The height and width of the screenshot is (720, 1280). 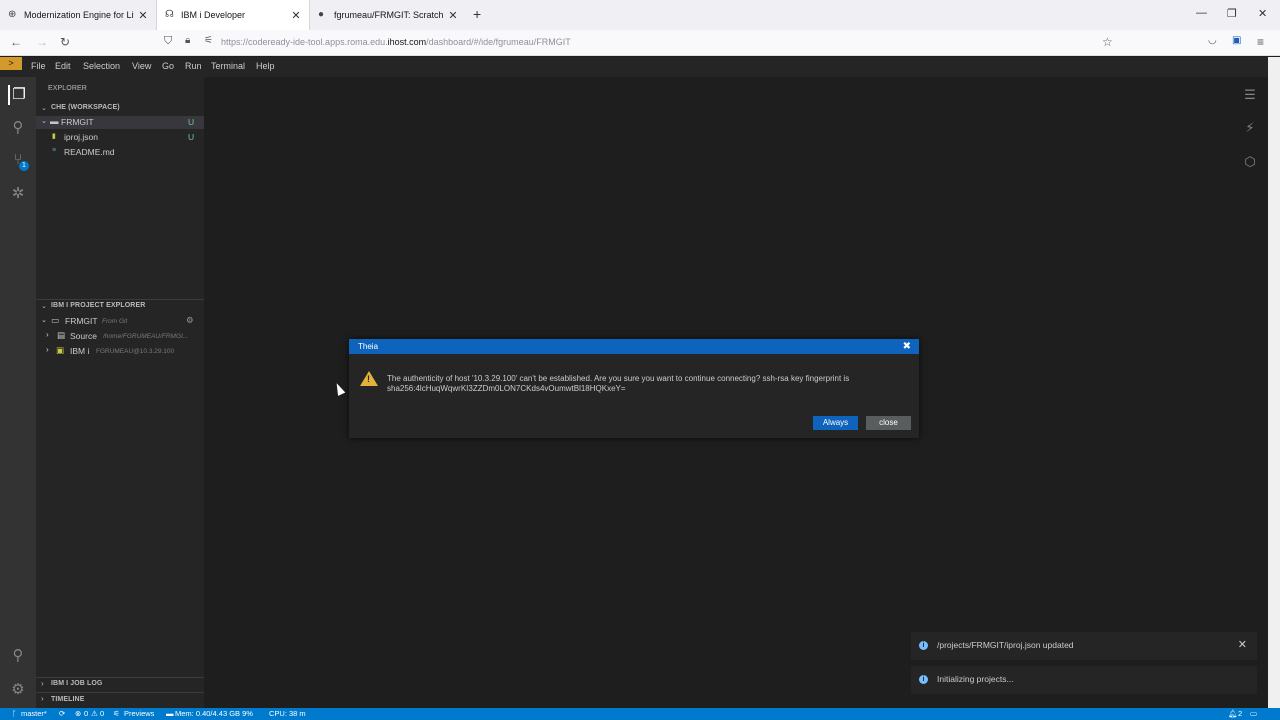 What do you see at coordinates (54, 150) in the screenshot?
I see `markdown-file-icon: ≡` at bounding box center [54, 150].